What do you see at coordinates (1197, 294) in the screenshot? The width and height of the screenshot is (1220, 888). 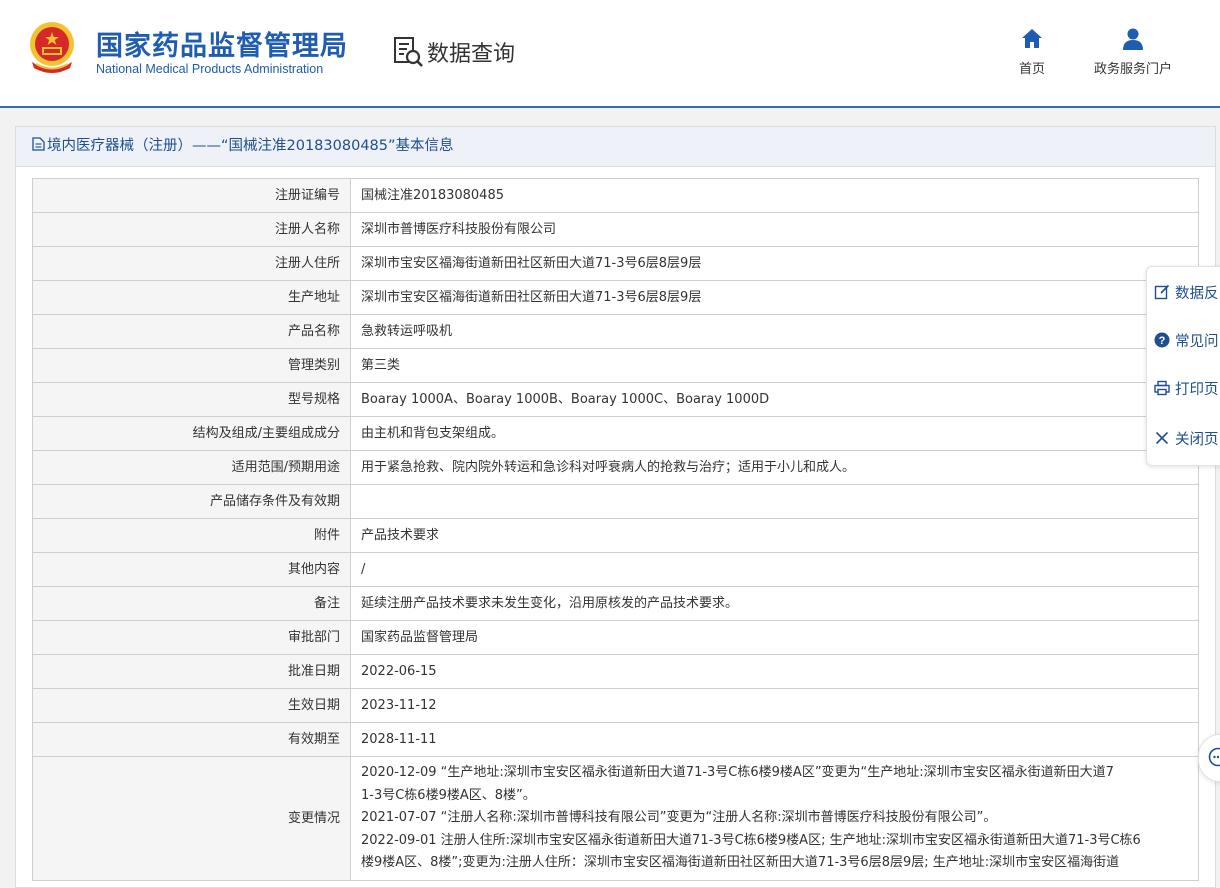 I see `feedback-label: 数据反` at bounding box center [1197, 294].